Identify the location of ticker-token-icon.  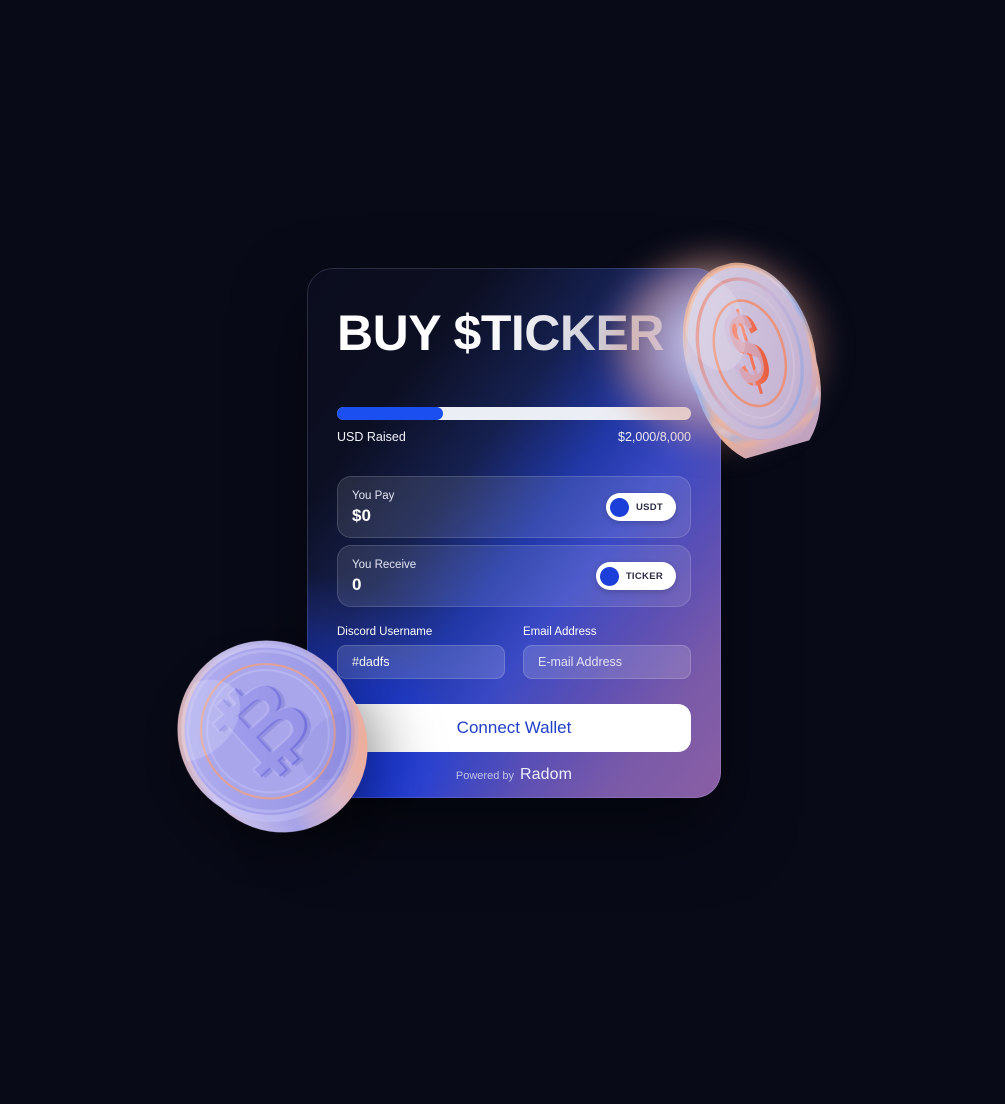
(609, 576).